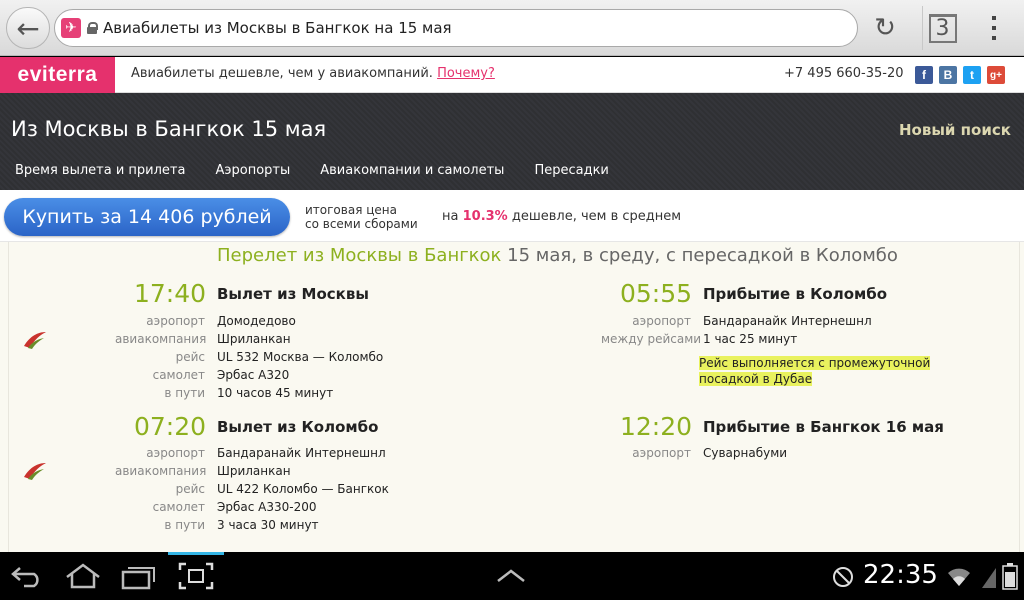  I want to click on flight-title-details: 15 мая, в среду, с пересадкой в Коломбо, so click(702, 255).